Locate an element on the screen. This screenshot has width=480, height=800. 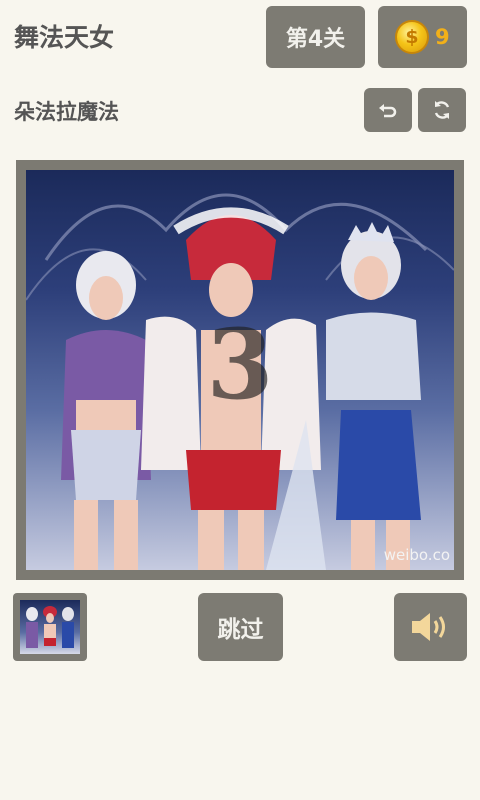
undo-button is located at coordinates (388, 110).